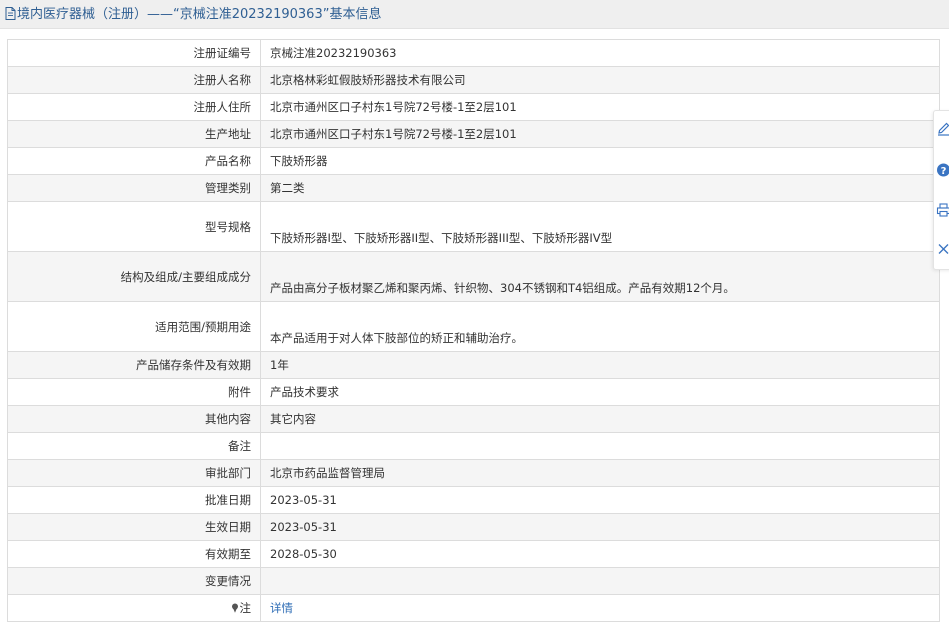 This screenshot has height=622, width=949. I want to click on note-label: 注, so click(134, 608).